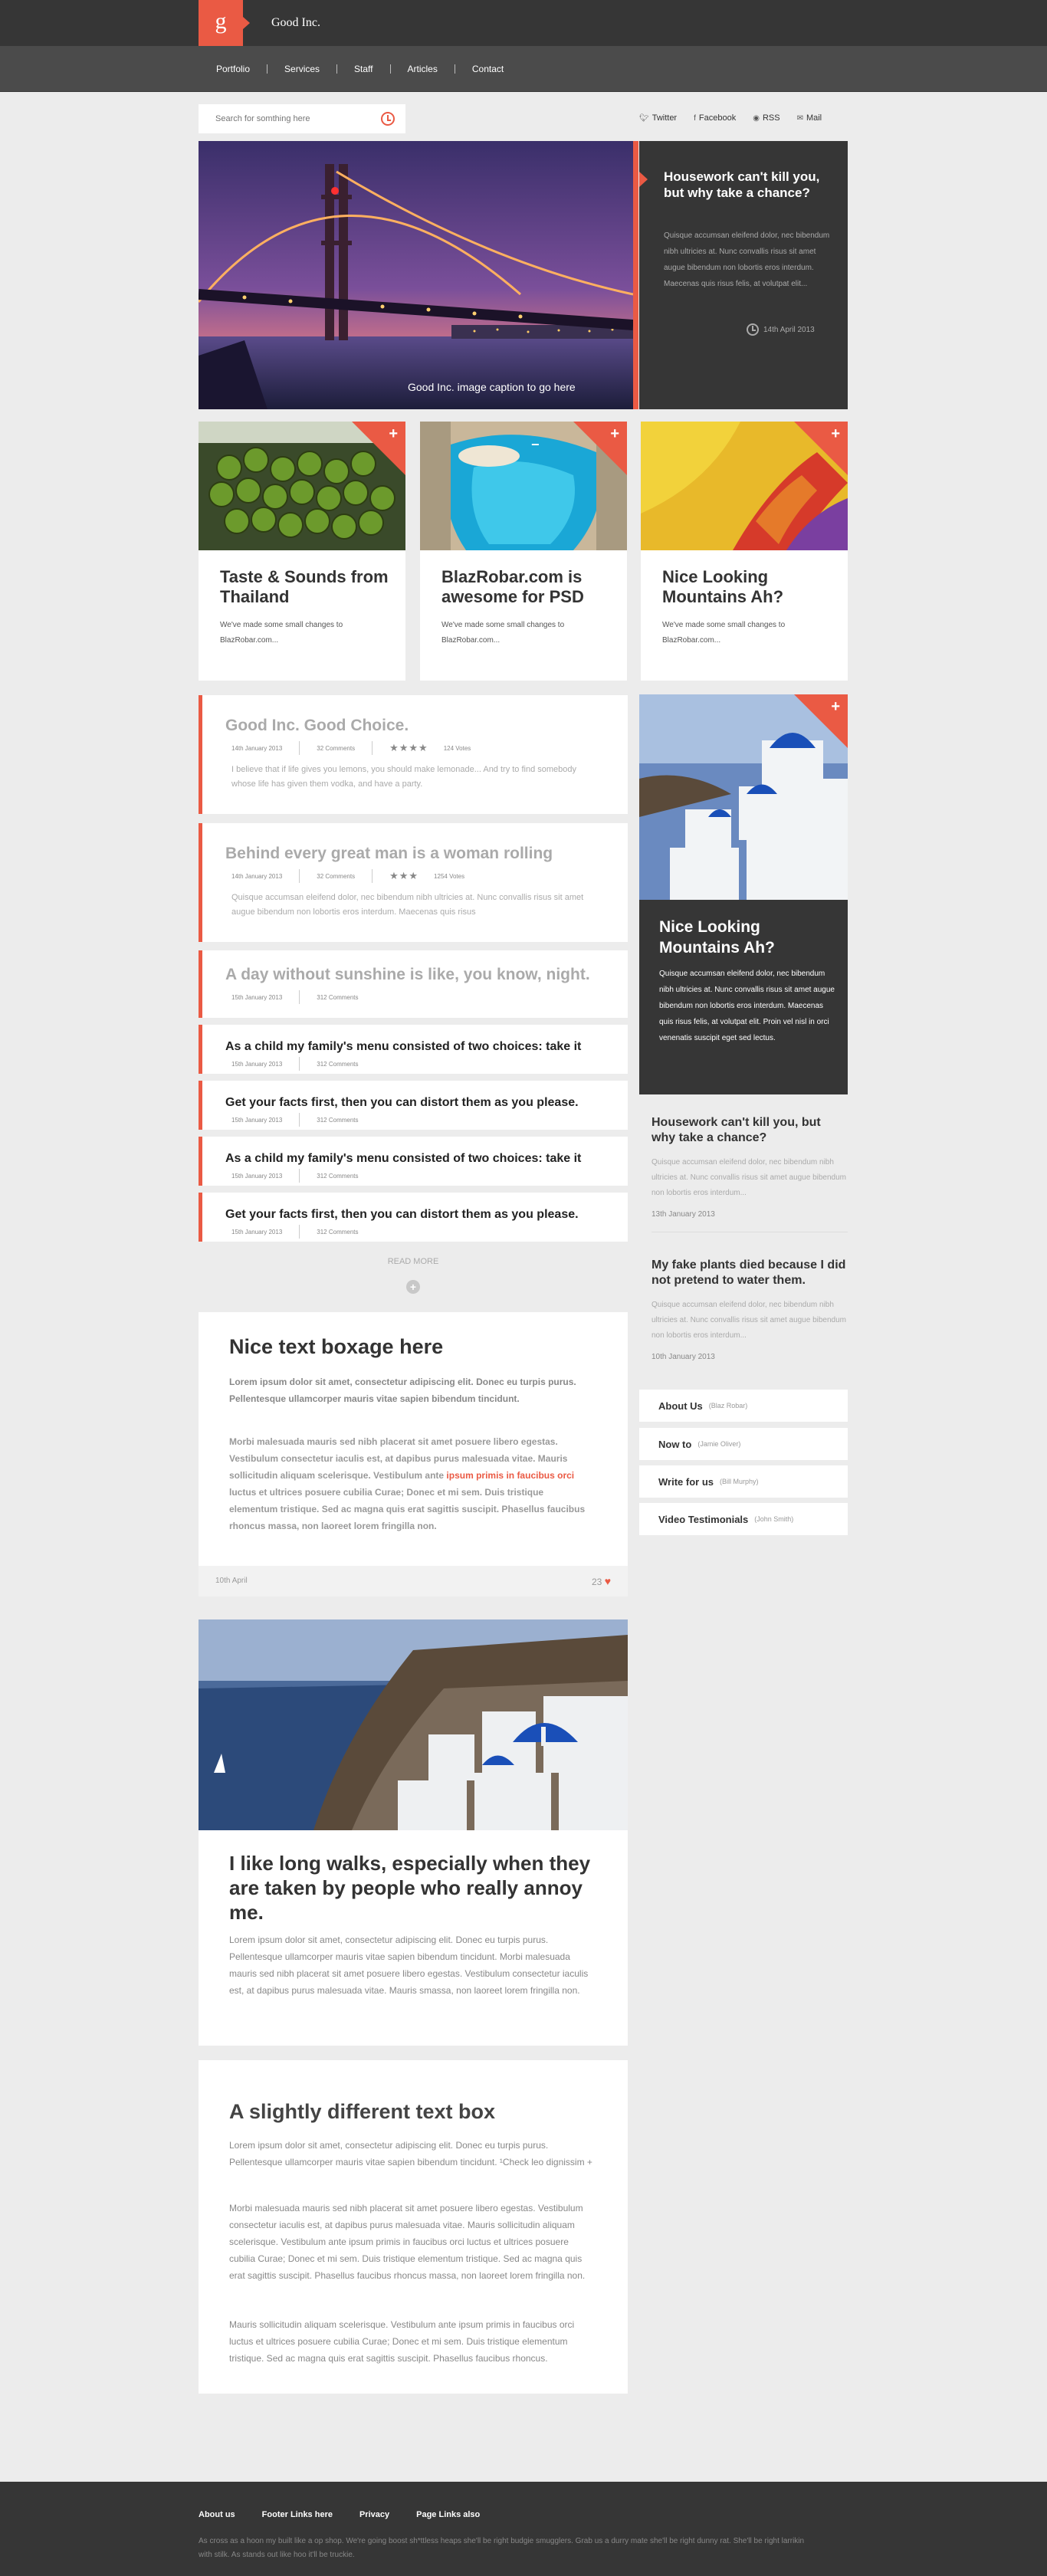 This screenshot has width=1047, height=2576. What do you see at coordinates (457, 748) in the screenshot?
I see `post-votes: 124 Votes` at bounding box center [457, 748].